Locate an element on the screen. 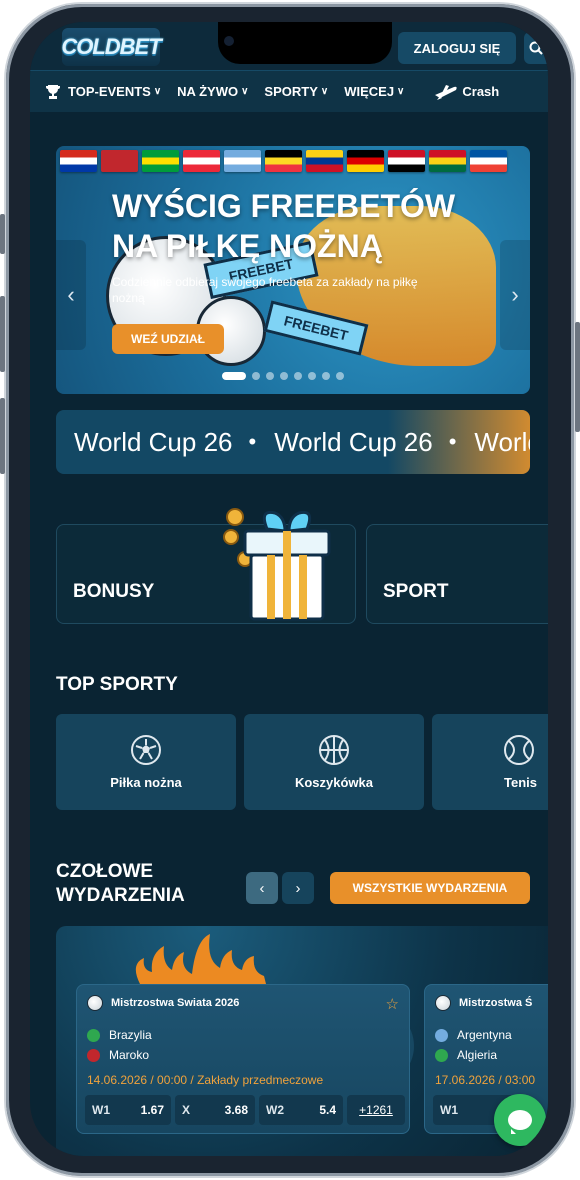  odd-value: 5.4 is located at coordinates (327, 1110).